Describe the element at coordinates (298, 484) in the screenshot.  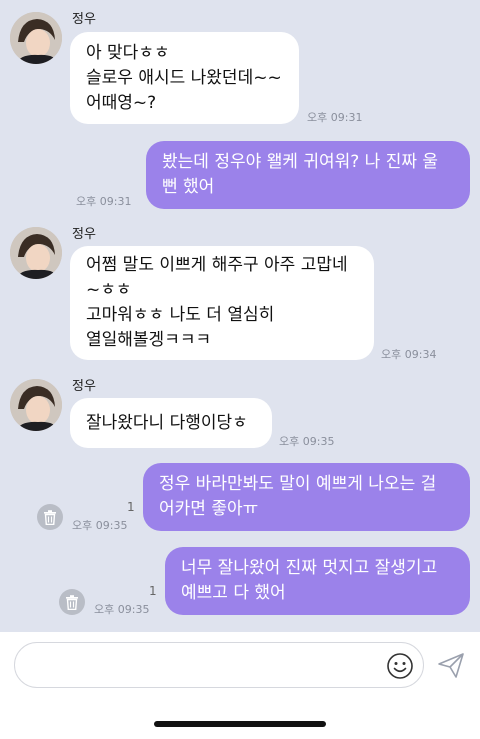
I see `message-line: 정우 바라만봐도 말이 예쁘게 나오는 걸` at that location.